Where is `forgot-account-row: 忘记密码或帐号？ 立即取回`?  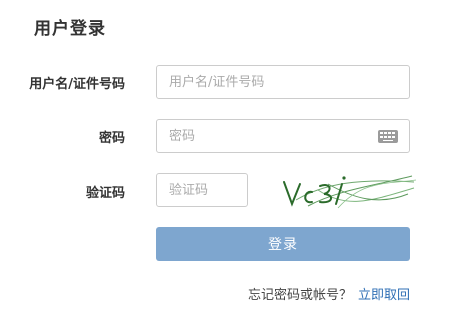 forgot-account-row: 忘记密码或帐号？ 立即取回 is located at coordinates (329, 293).